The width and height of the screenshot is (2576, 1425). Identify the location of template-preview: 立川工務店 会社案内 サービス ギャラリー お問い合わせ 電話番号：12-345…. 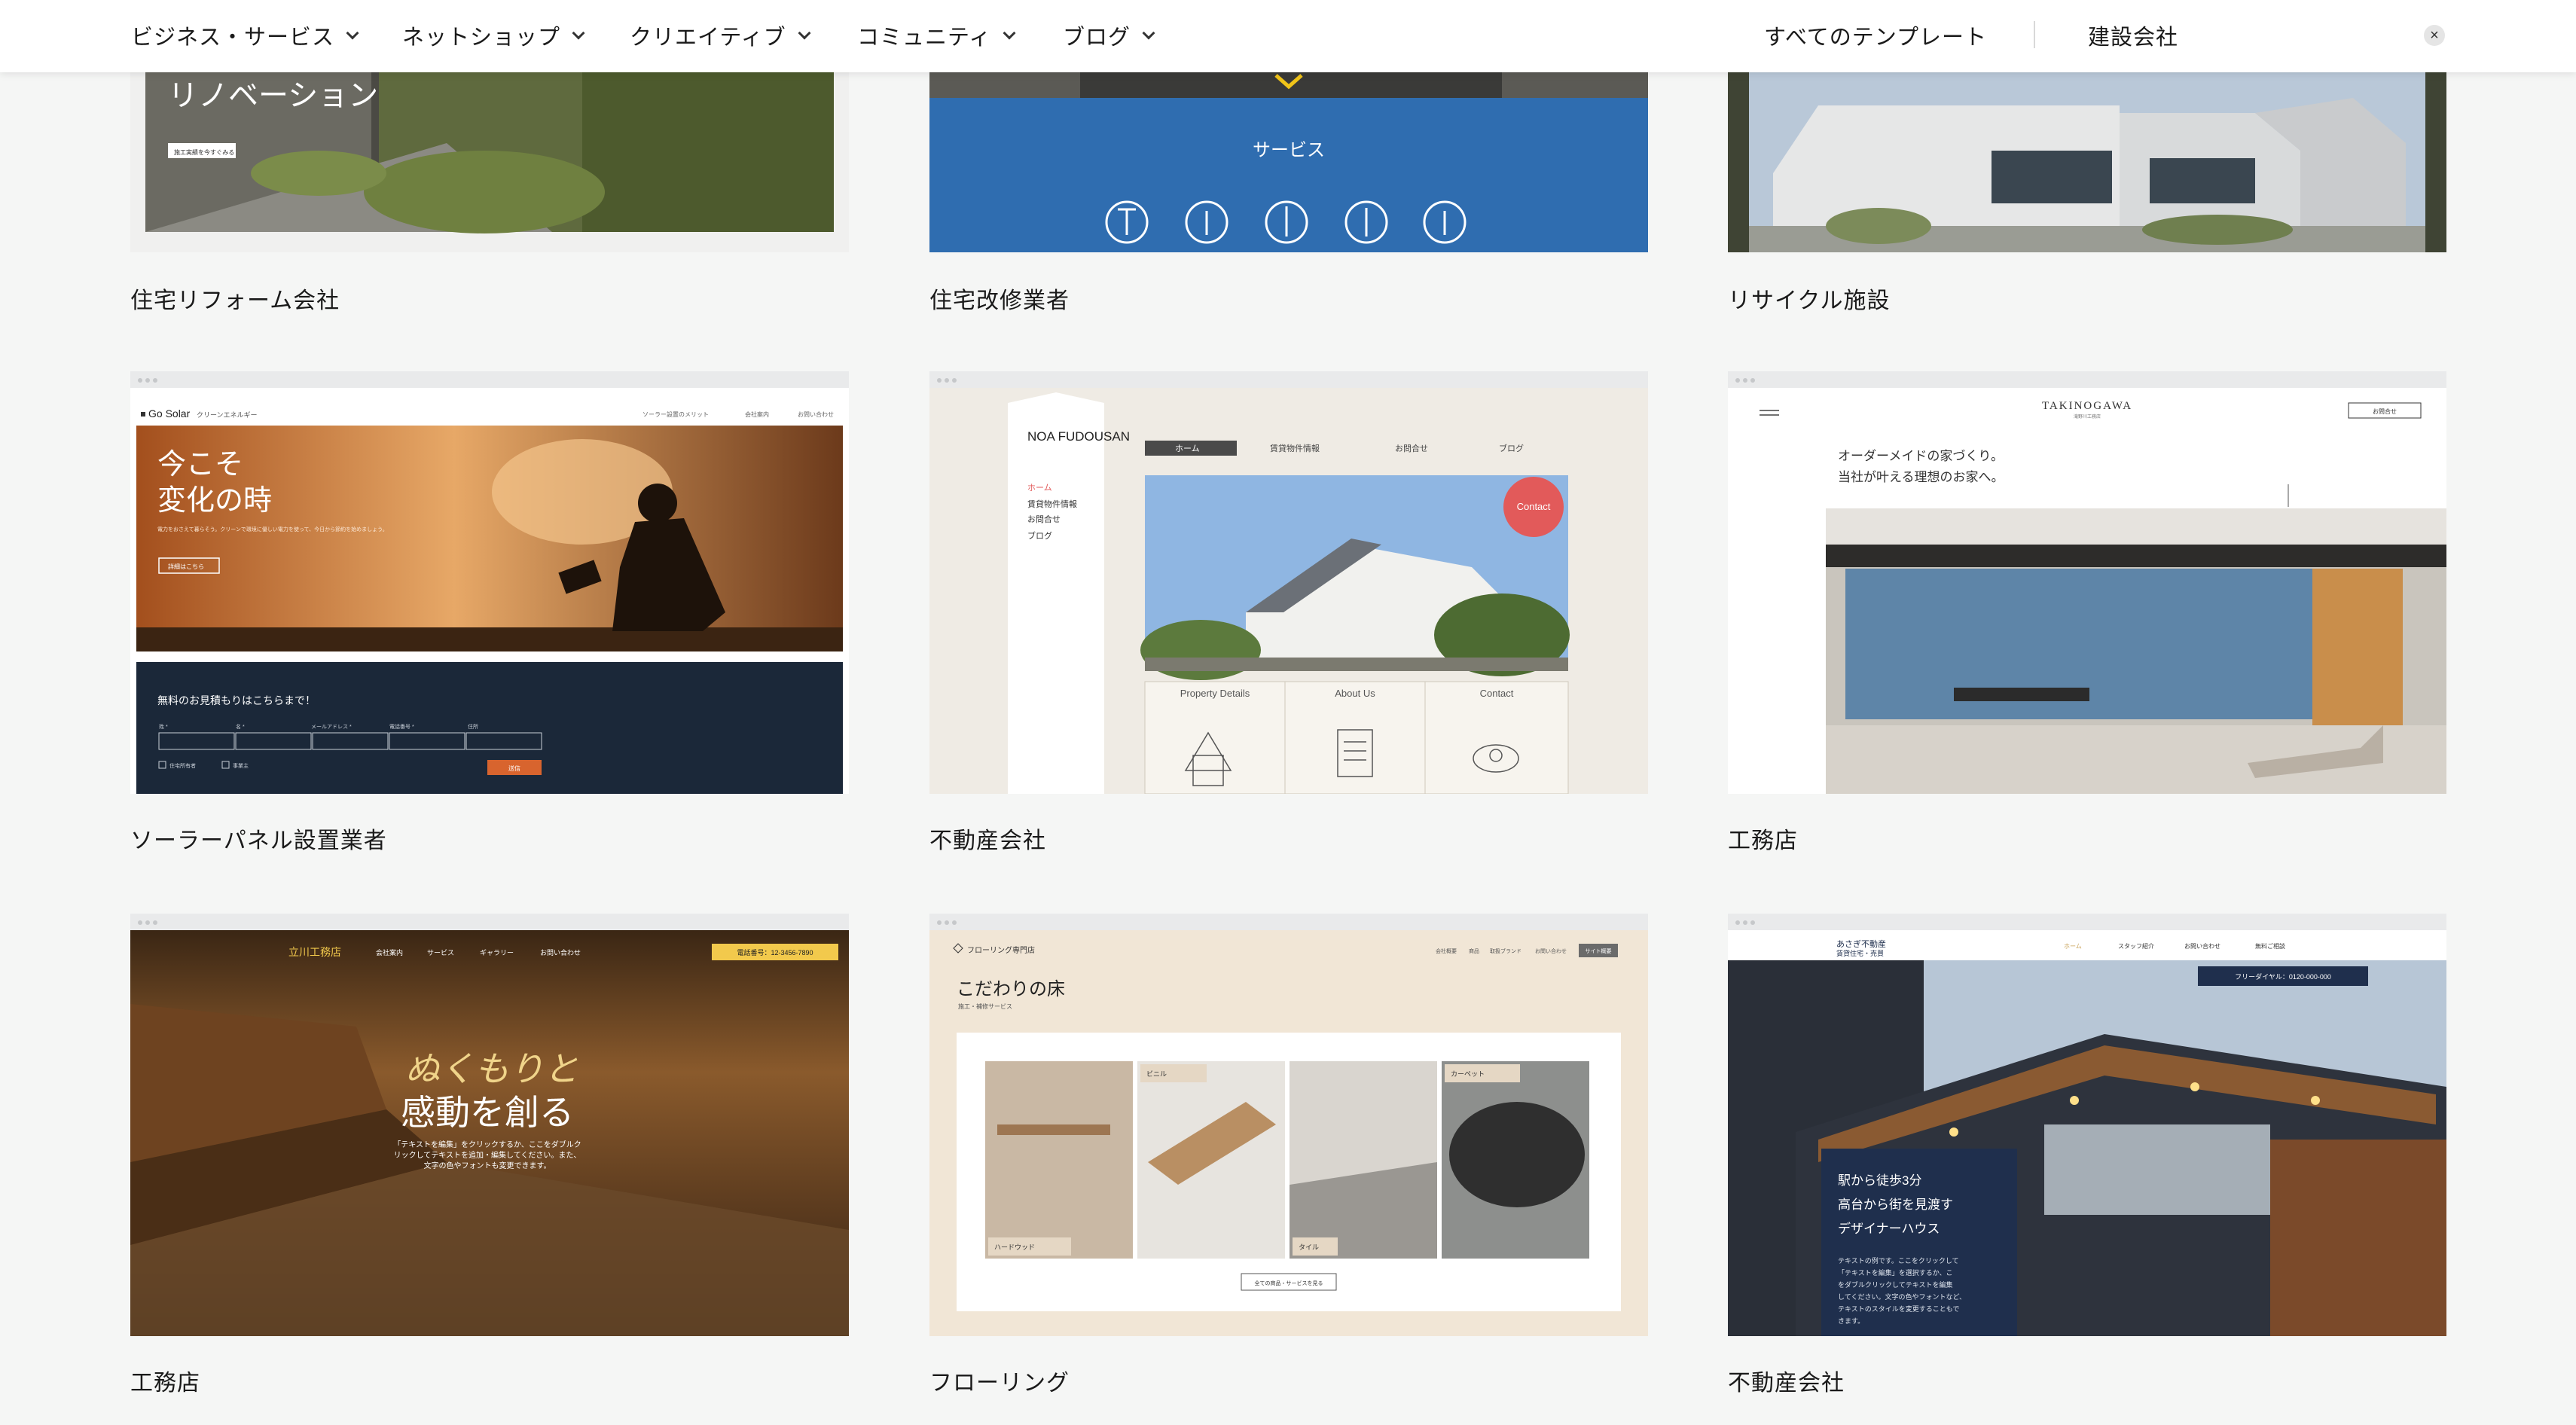
(490, 1125).